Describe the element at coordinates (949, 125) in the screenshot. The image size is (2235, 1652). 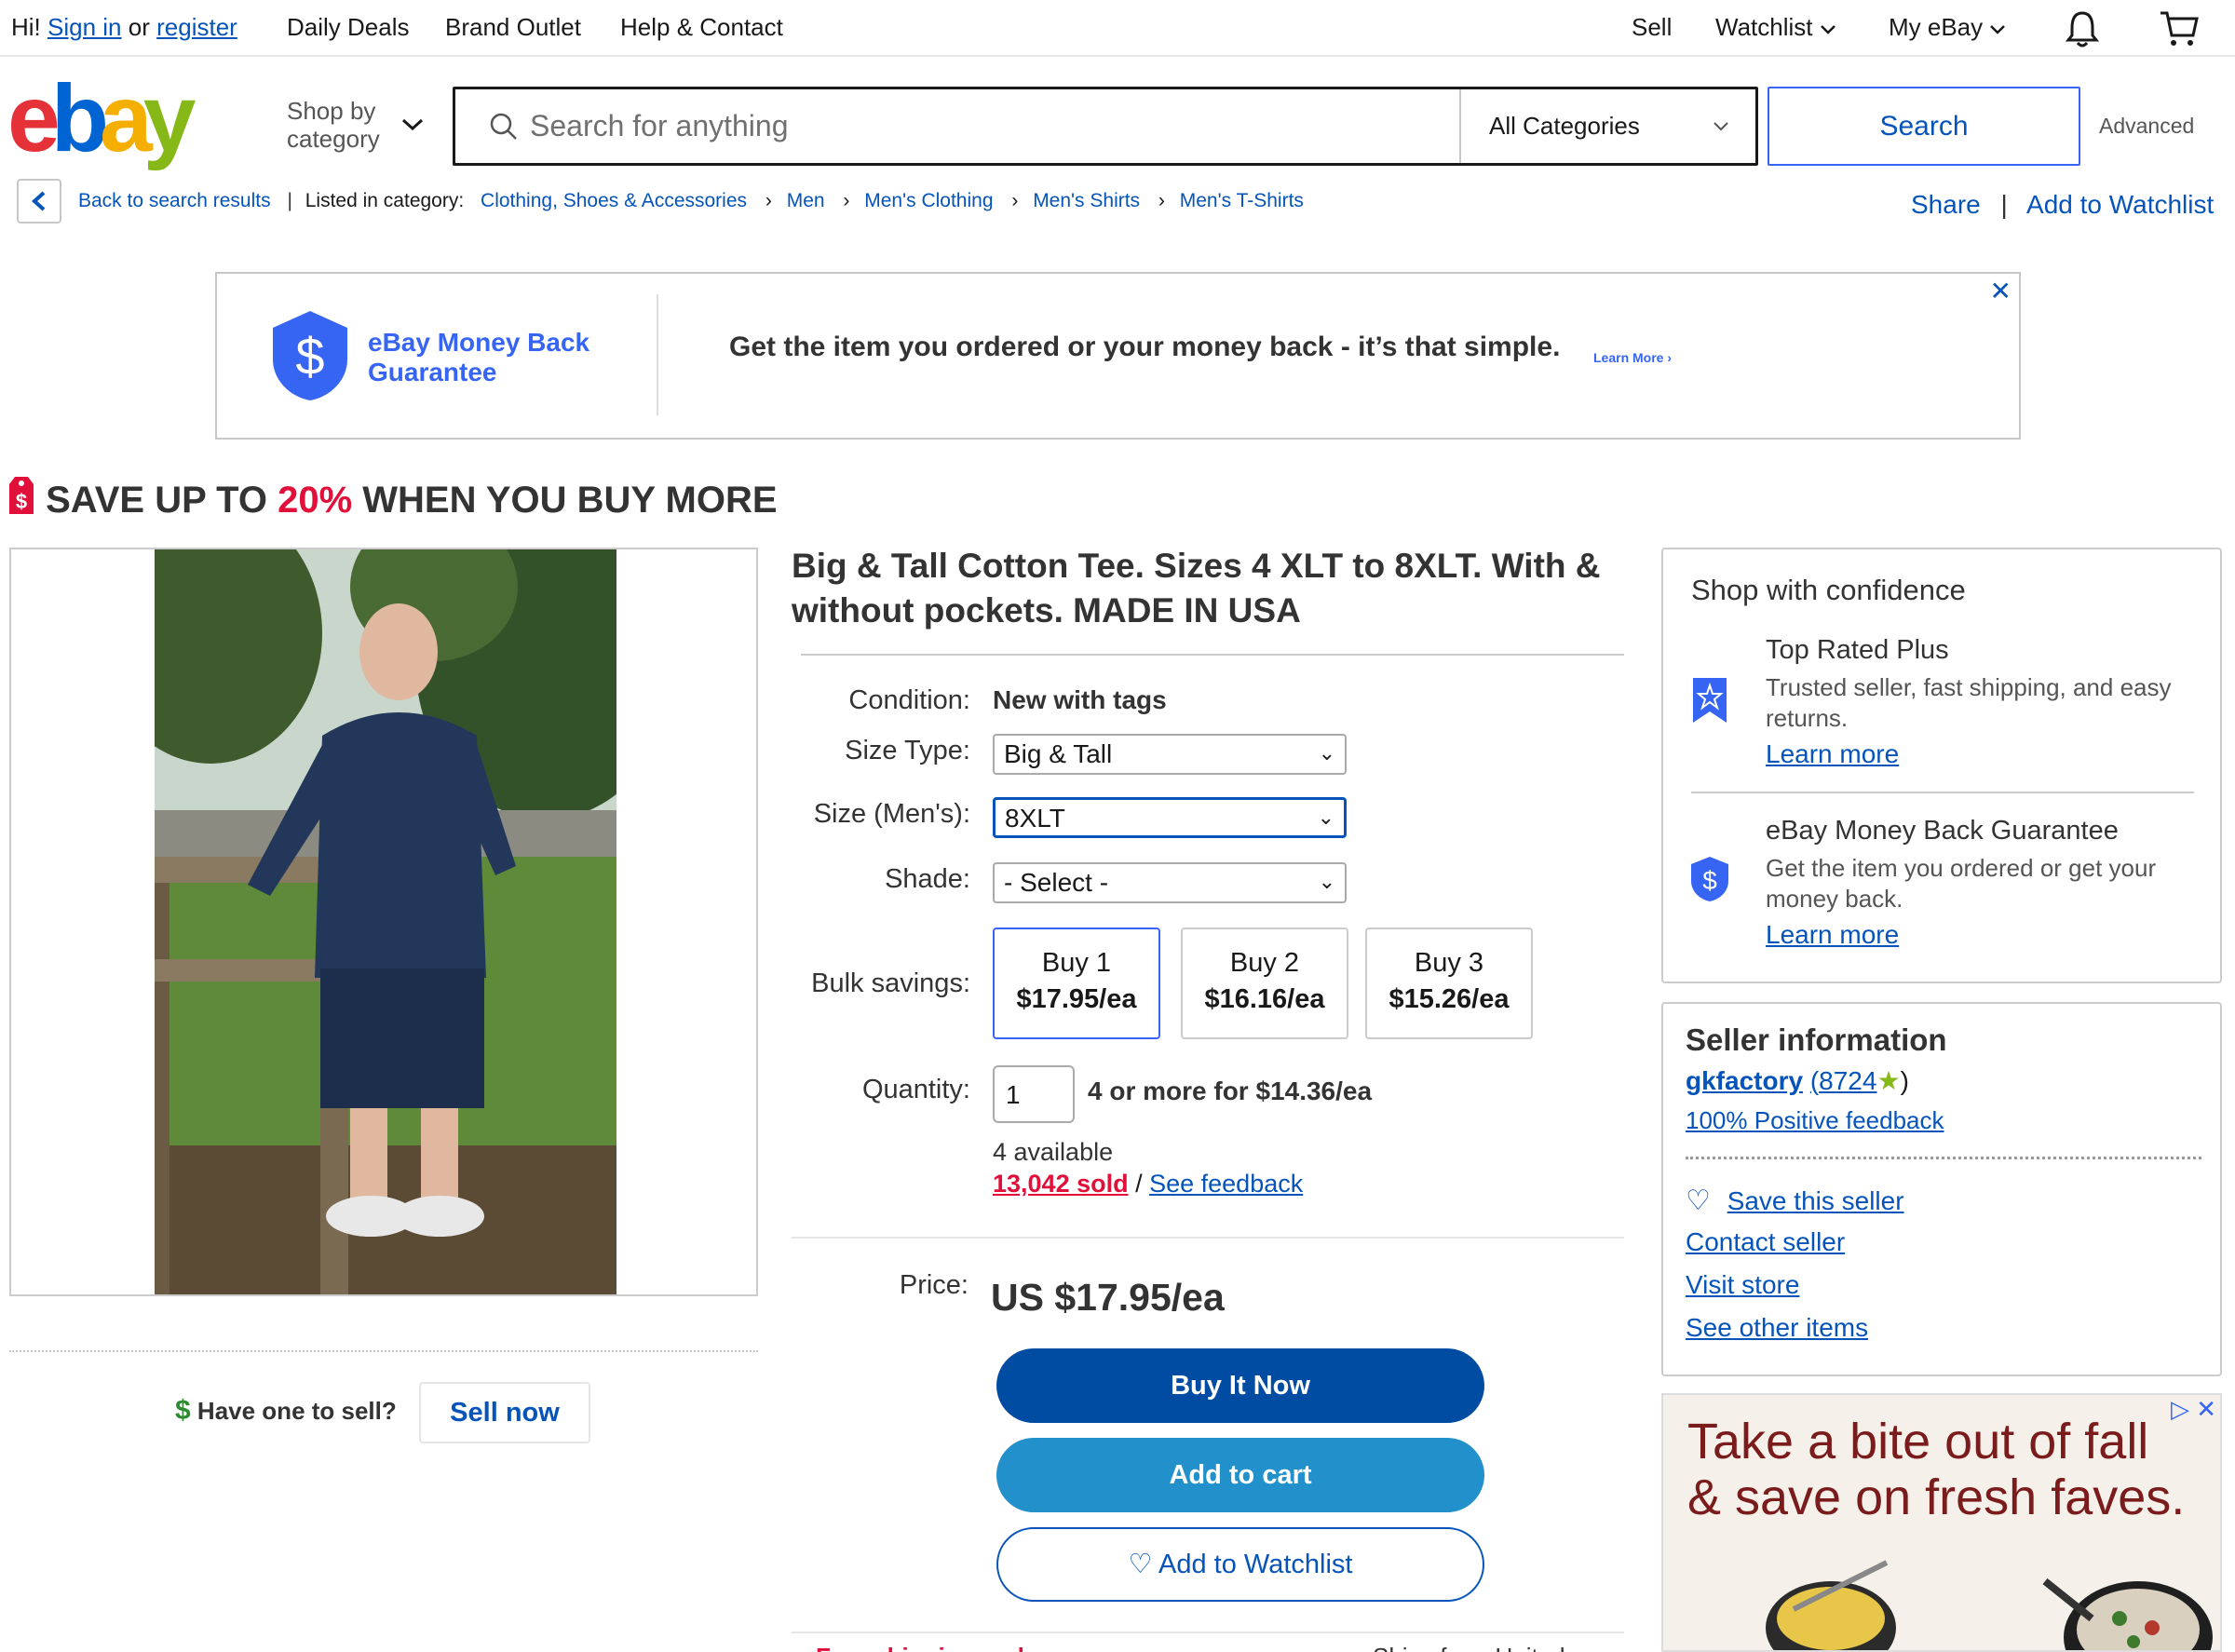
I see `search-input` at that location.